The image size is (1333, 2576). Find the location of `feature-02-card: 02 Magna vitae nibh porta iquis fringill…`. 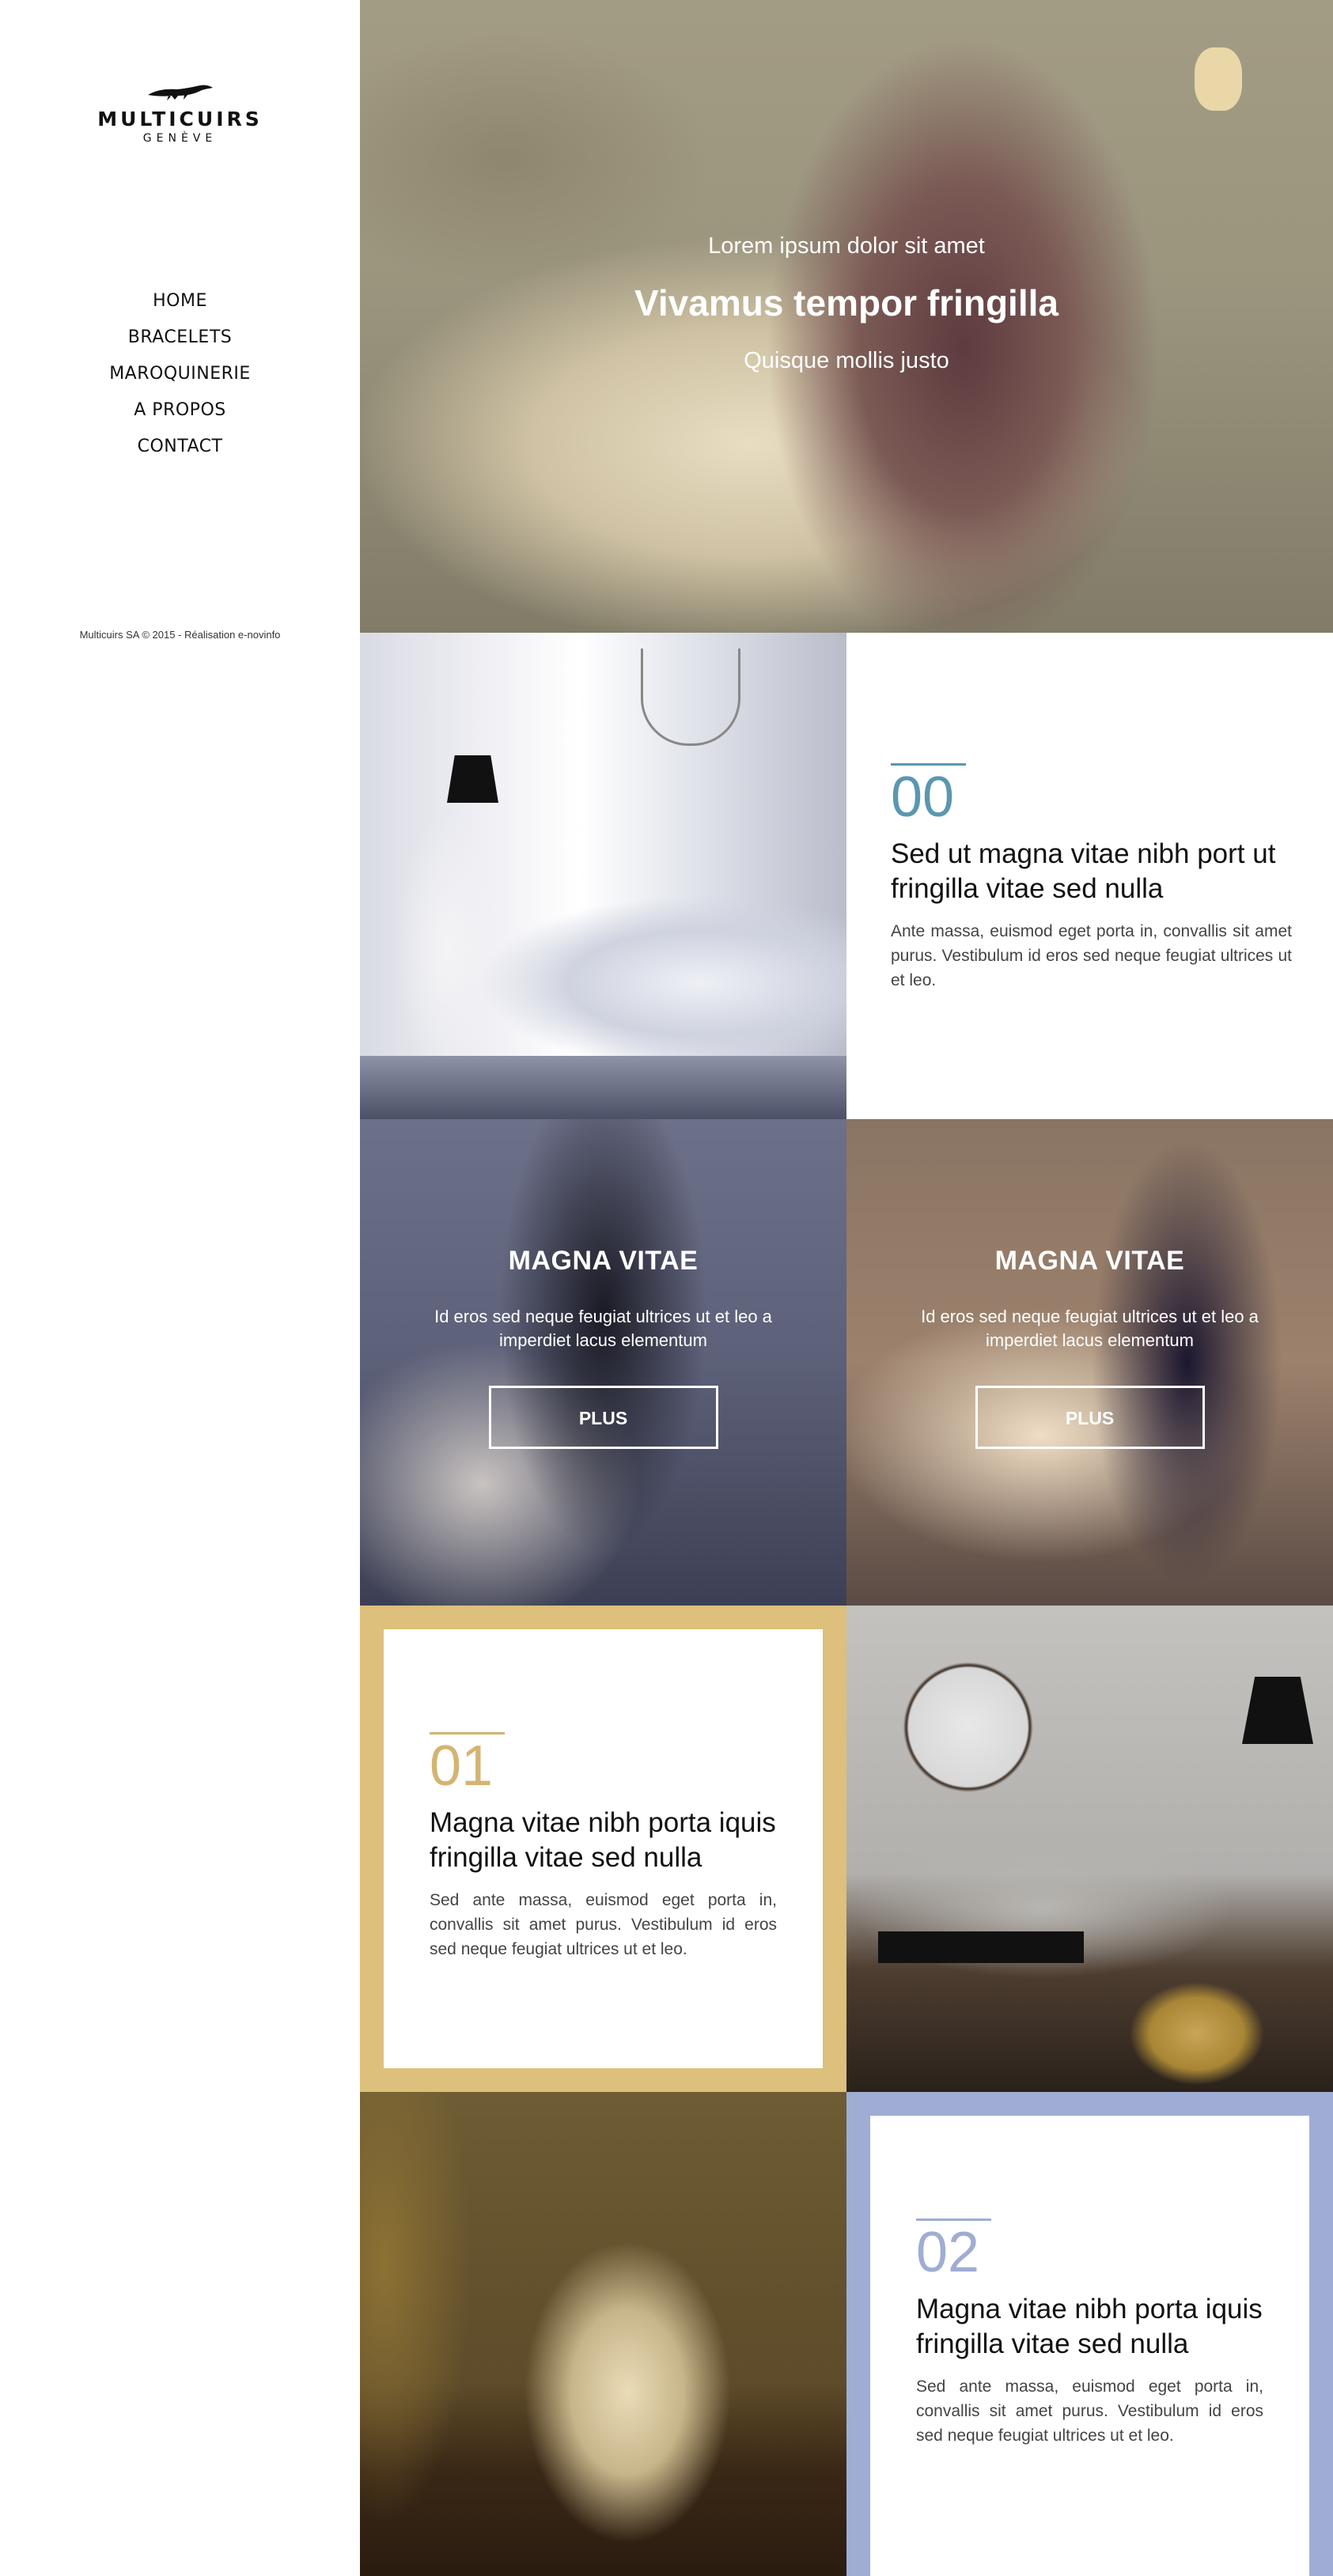

feature-02-card: 02 Magna vitae nibh porta iquis fringill… is located at coordinates (1089, 2346).